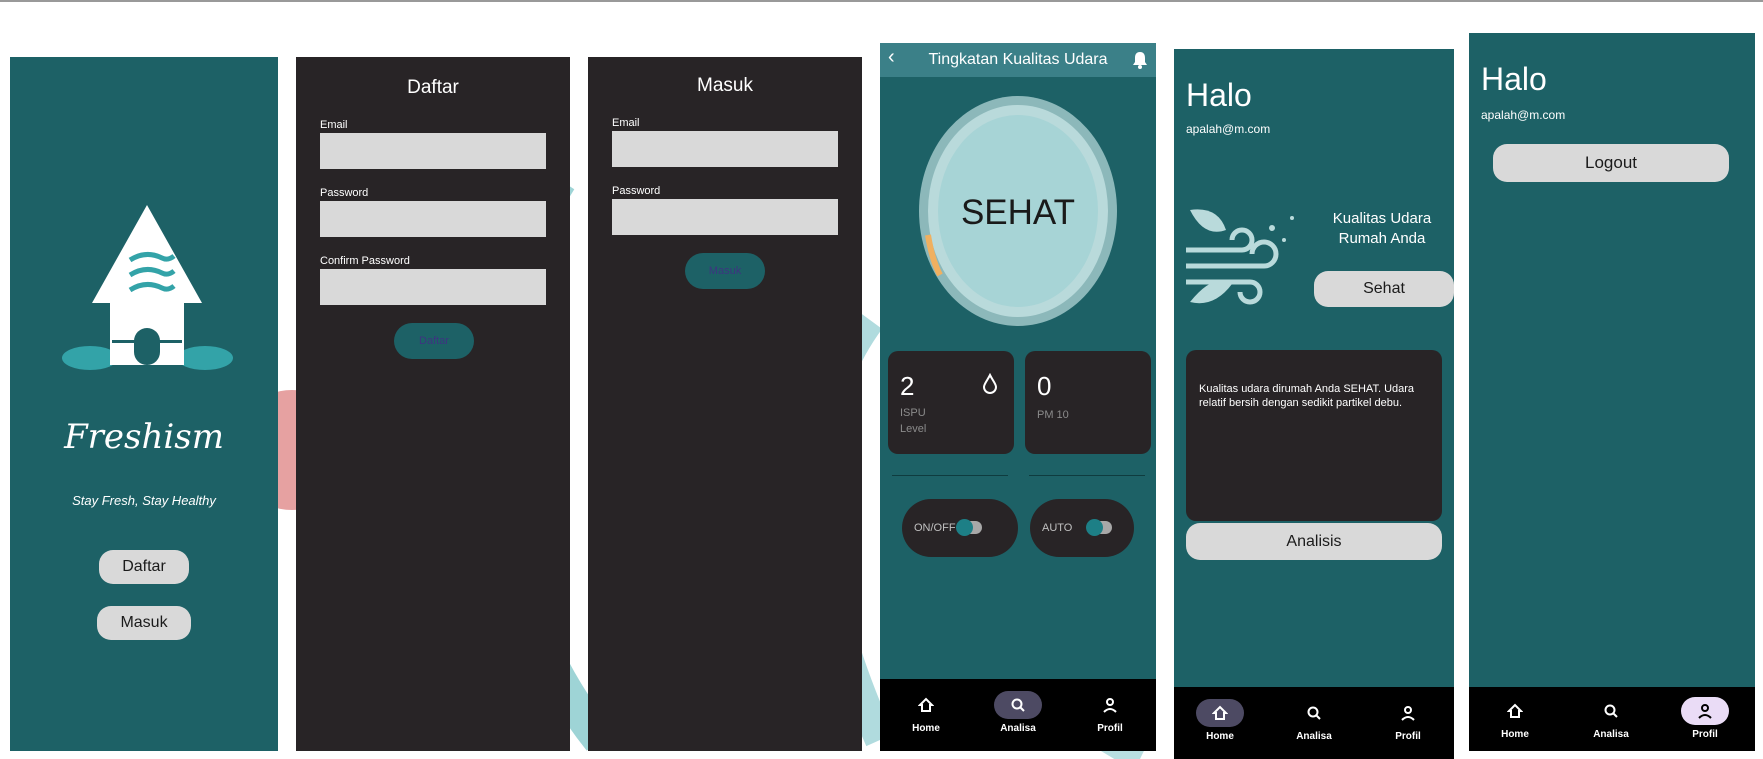 This screenshot has width=1763, height=759. I want to click on app-header: ‹ Tingkatan Kualitas Udara, so click(1018, 60).